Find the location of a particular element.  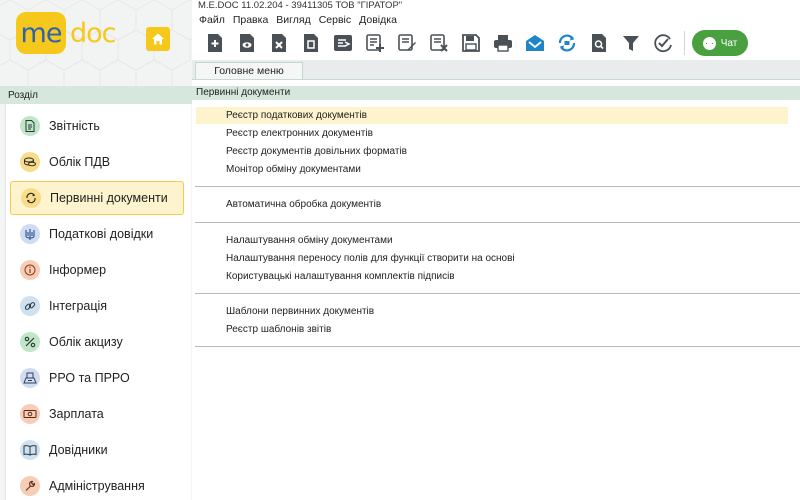

check-button is located at coordinates (663, 43).